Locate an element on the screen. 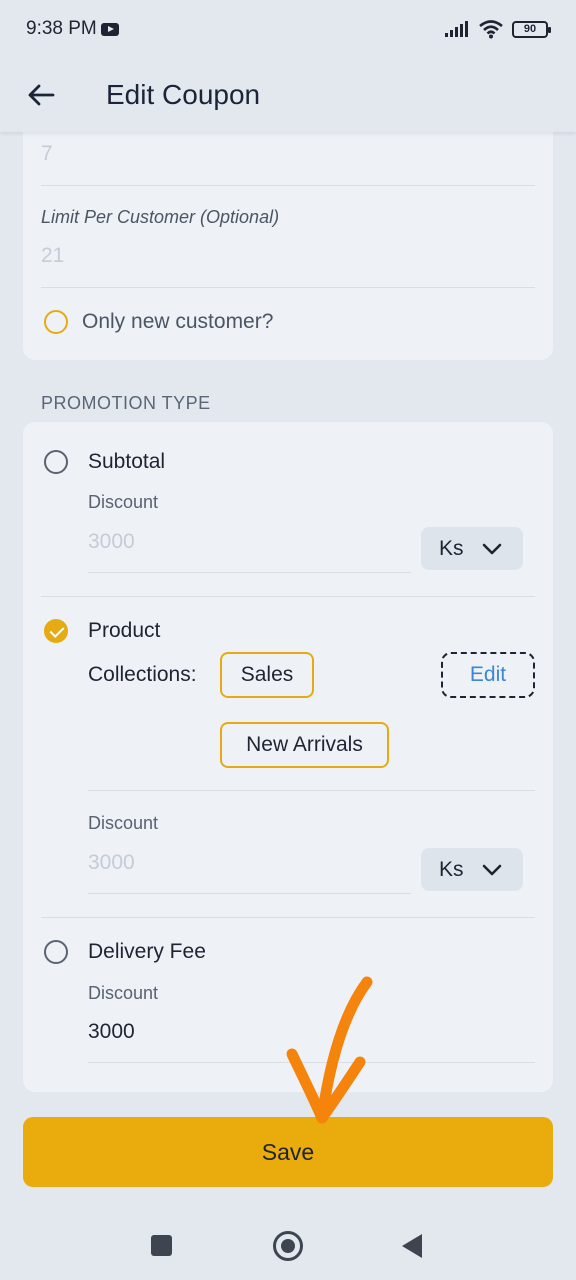 This screenshot has width=576, height=1280. product-radio is located at coordinates (56, 631).